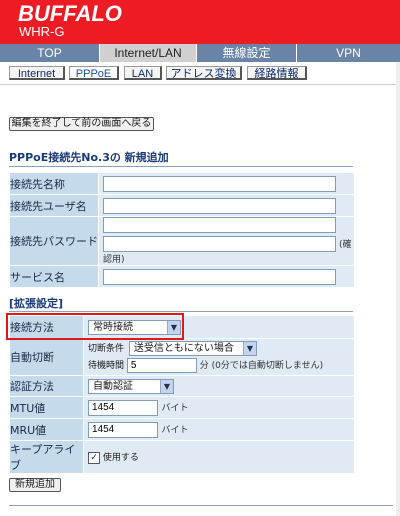 The image size is (400, 516). What do you see at coordinates (46, 386) in the screenshot?
I see `auth-label: 認証方法` at bounding box center [46, 386].